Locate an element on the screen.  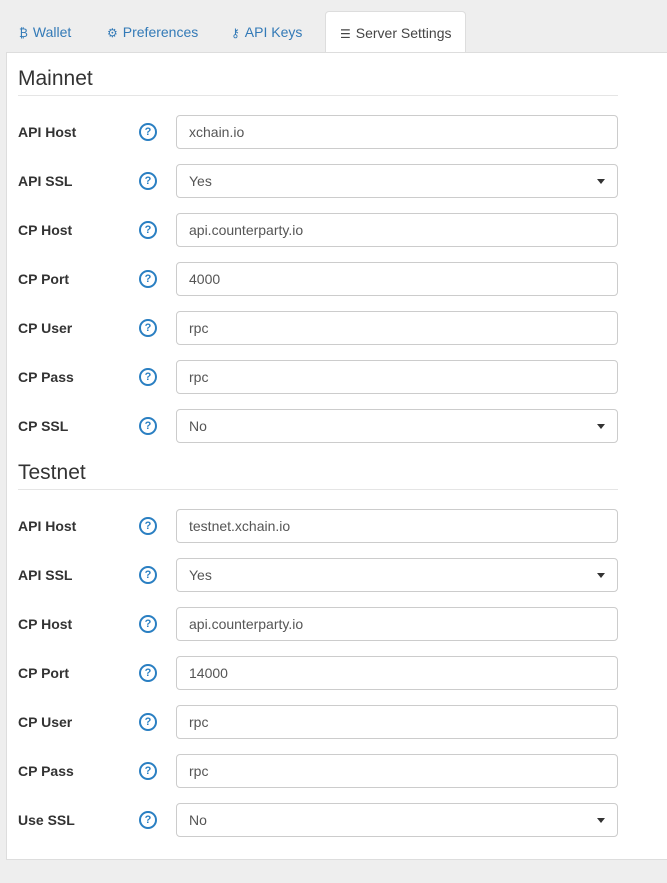
mainnet-api-host-input: xchain.io is located at coordinates (397, 132).